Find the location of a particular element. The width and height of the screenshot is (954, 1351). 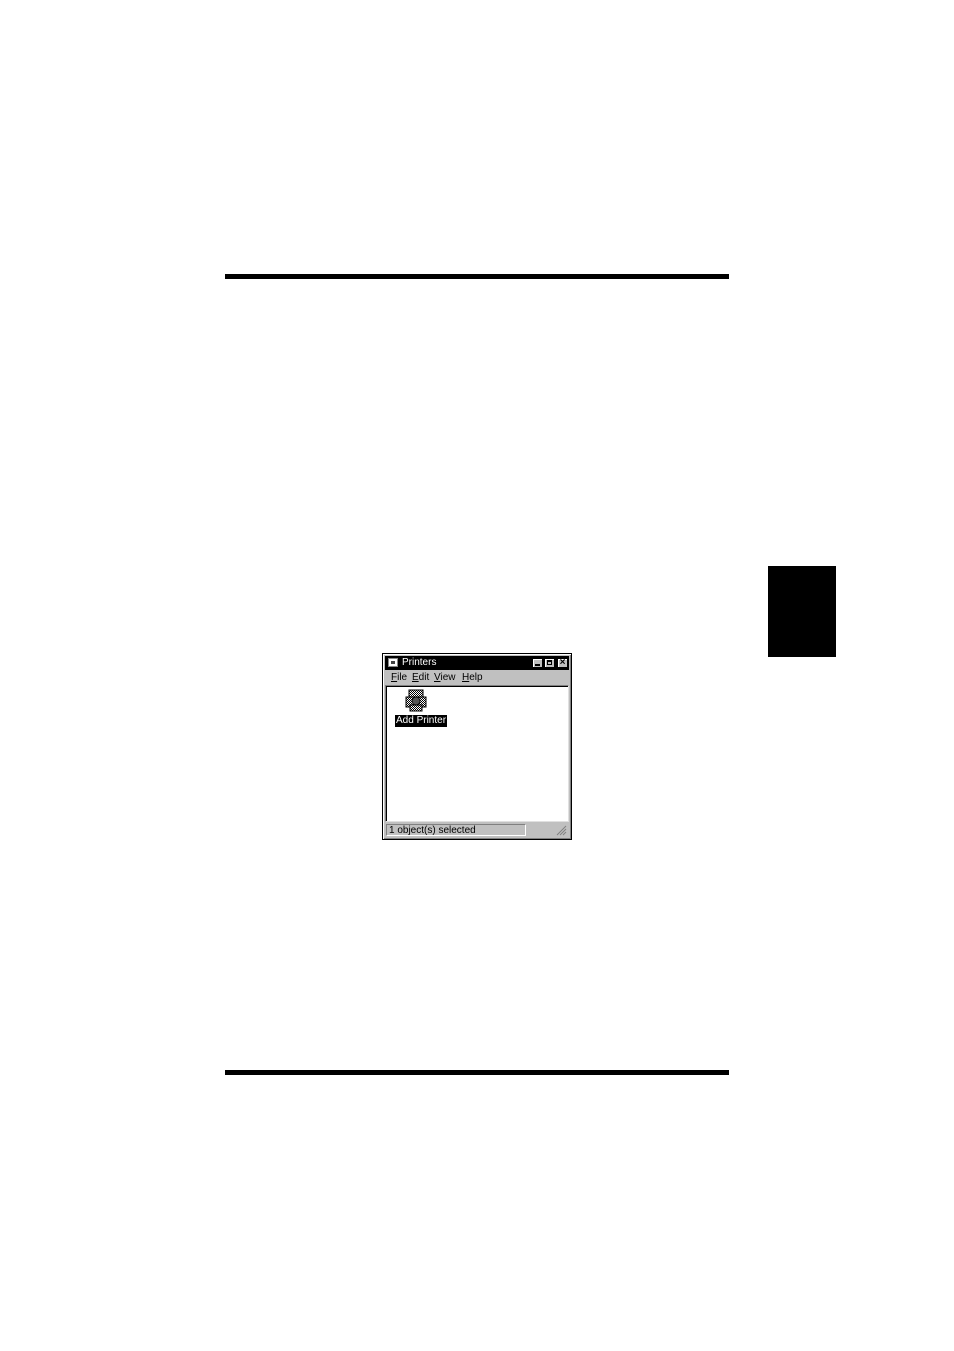

minimize-button is located at coordinates (537, 663).